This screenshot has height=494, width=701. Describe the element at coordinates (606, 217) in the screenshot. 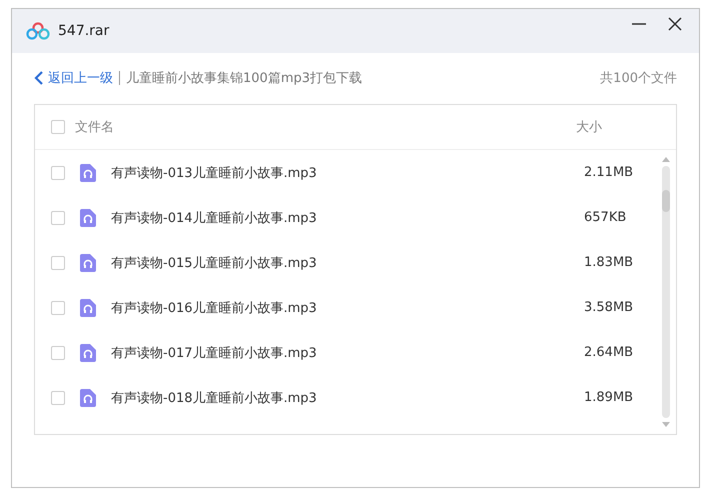

I see `file-size: 657KB` at that location.